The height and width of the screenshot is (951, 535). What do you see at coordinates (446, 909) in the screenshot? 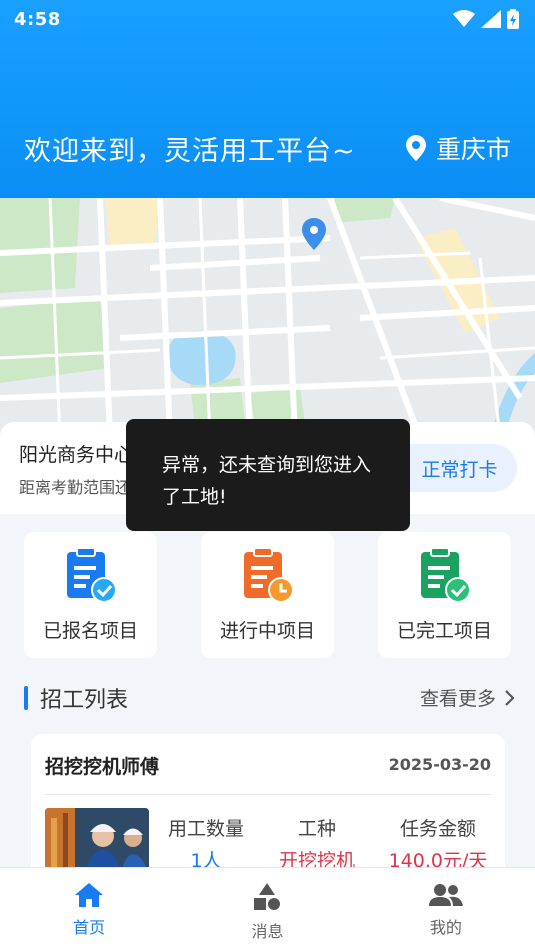
I see `nav-profile: 我的` at bounding box center [446, 909].